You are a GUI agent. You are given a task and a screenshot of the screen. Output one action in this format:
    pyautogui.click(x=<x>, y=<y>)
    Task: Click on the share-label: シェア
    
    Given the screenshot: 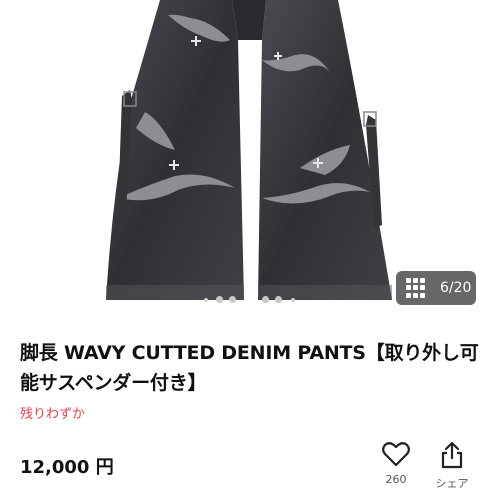 What is the action you would take?
    pyautogui.click(x=452, y=483)
    